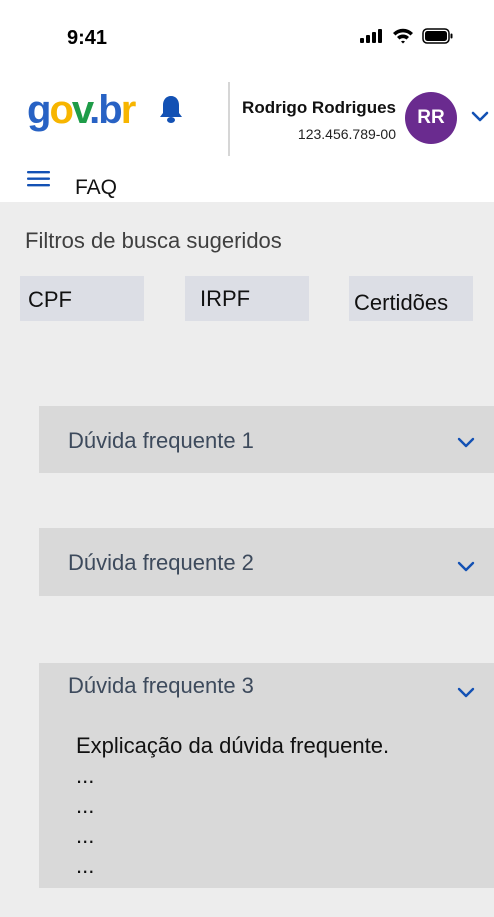 The image size is (494, 917). Describe the element at coordinates (153, 240) in the screenshot. I see `filters-title: Filtros de busca sugeridos` at that location.